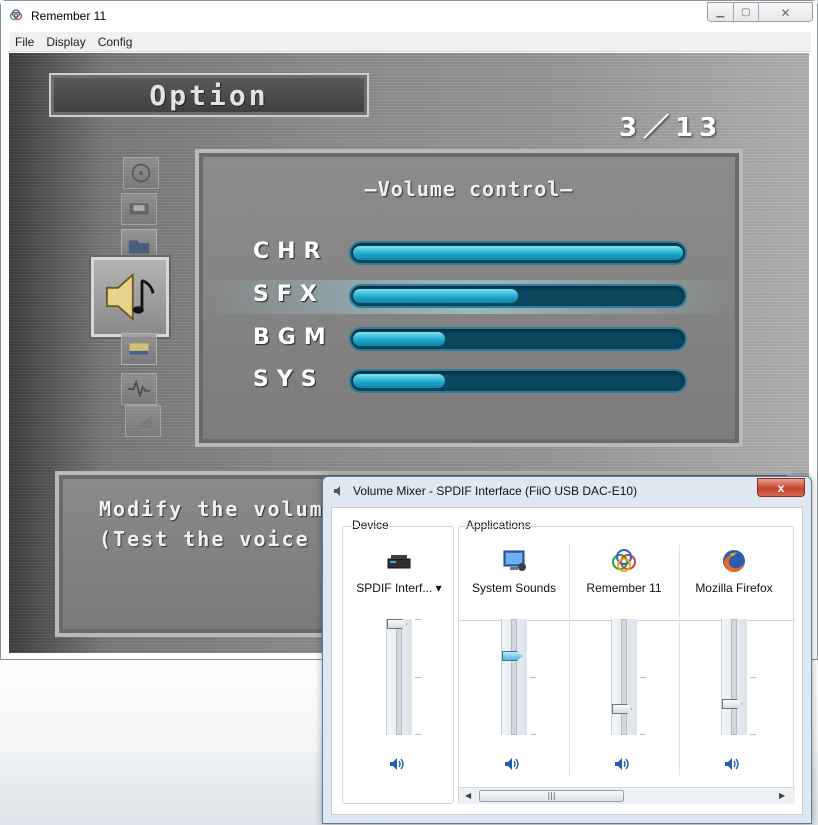  Describe the element at coordinates (624, 588) in the screenshot. I see `app-name: Remember 11` at that location.